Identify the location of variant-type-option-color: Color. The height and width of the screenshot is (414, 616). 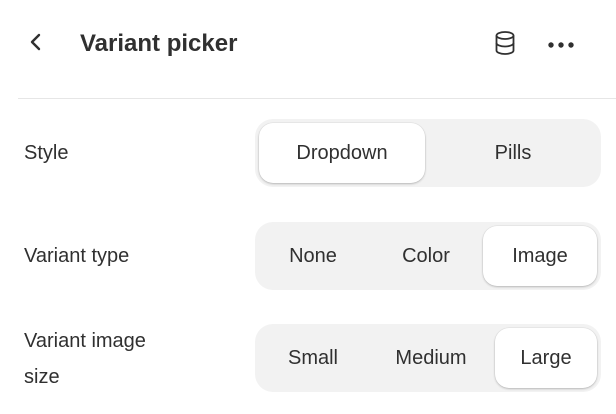
(426, 256).